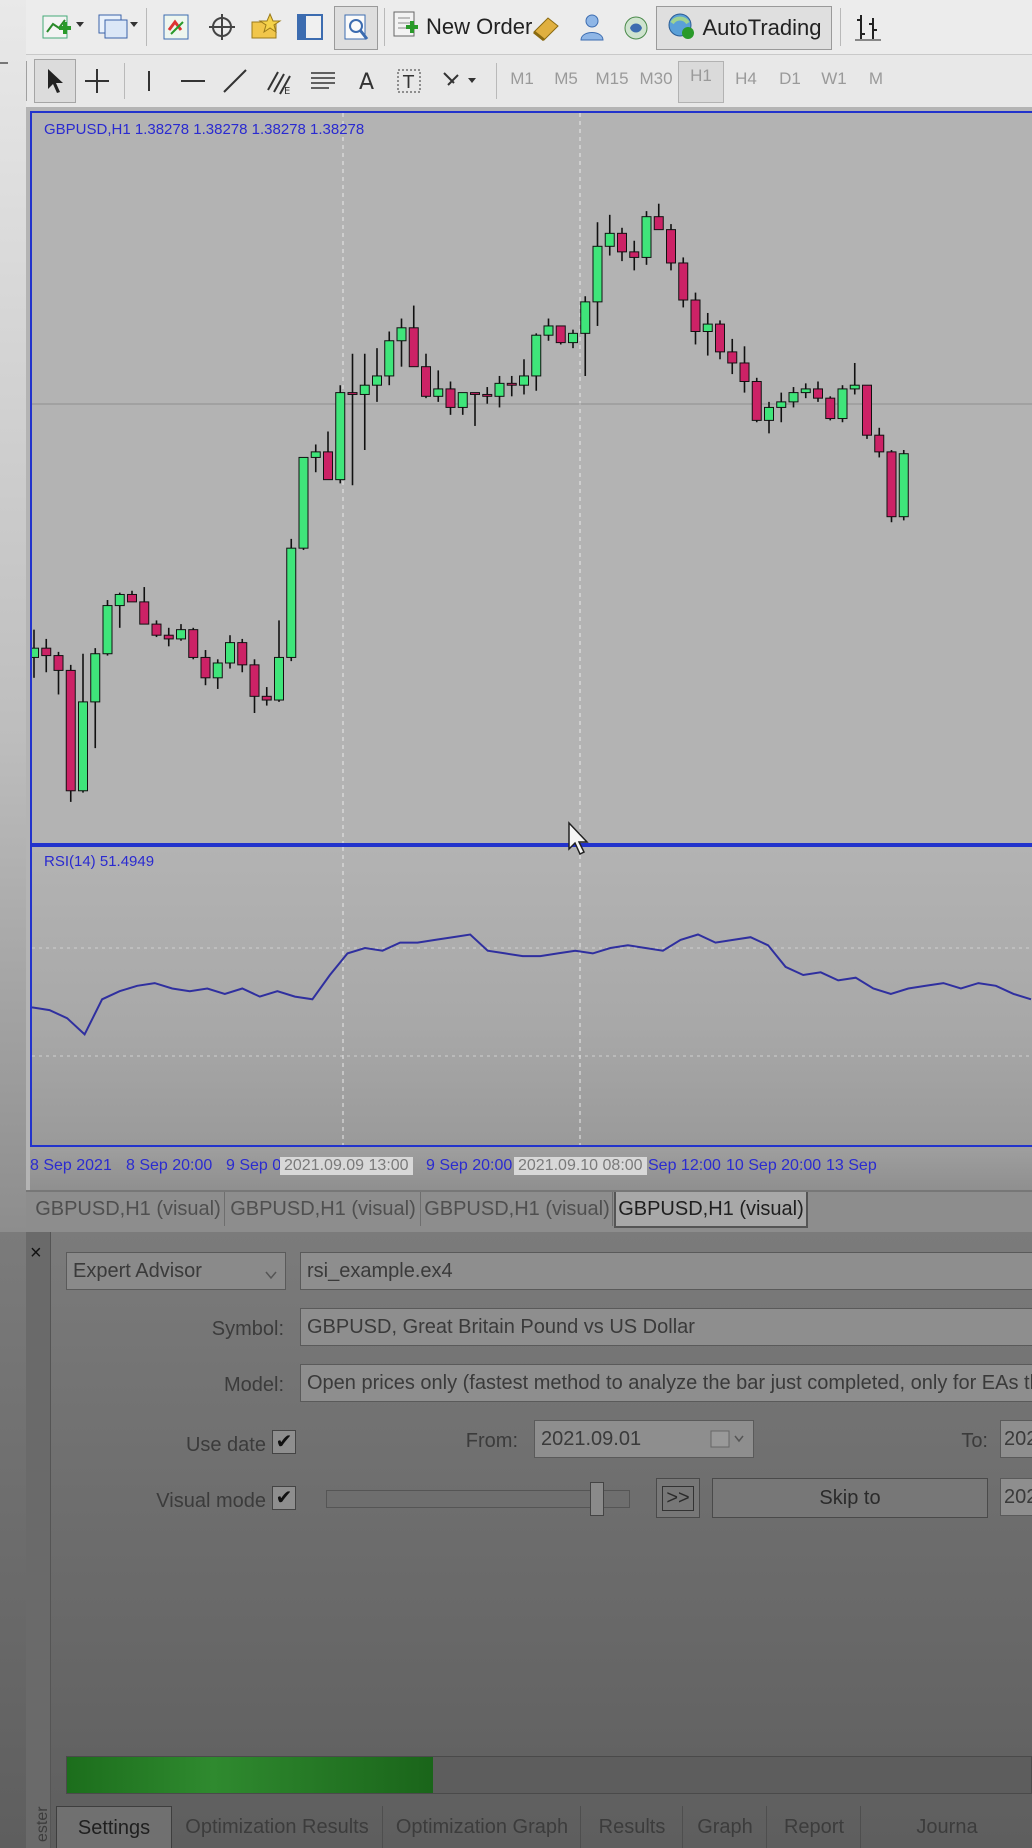 Image resolution: width=1032 pixels, height=1848 pixels. What do you see at coordinates (4, 63) in the screenshot?
I see `dock-handle` at bounding box center [4, 63].